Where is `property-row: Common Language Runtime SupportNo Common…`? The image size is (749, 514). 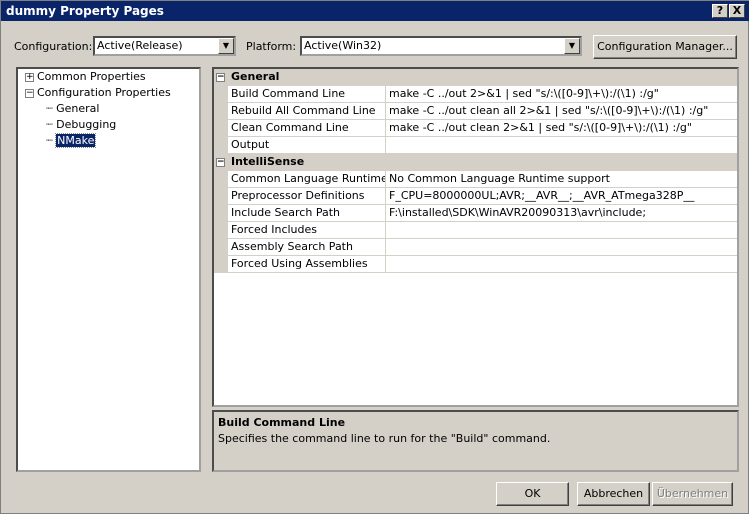 property-row: Common Language Runtime SupportNo Common… is located at coordinates (475, 179).